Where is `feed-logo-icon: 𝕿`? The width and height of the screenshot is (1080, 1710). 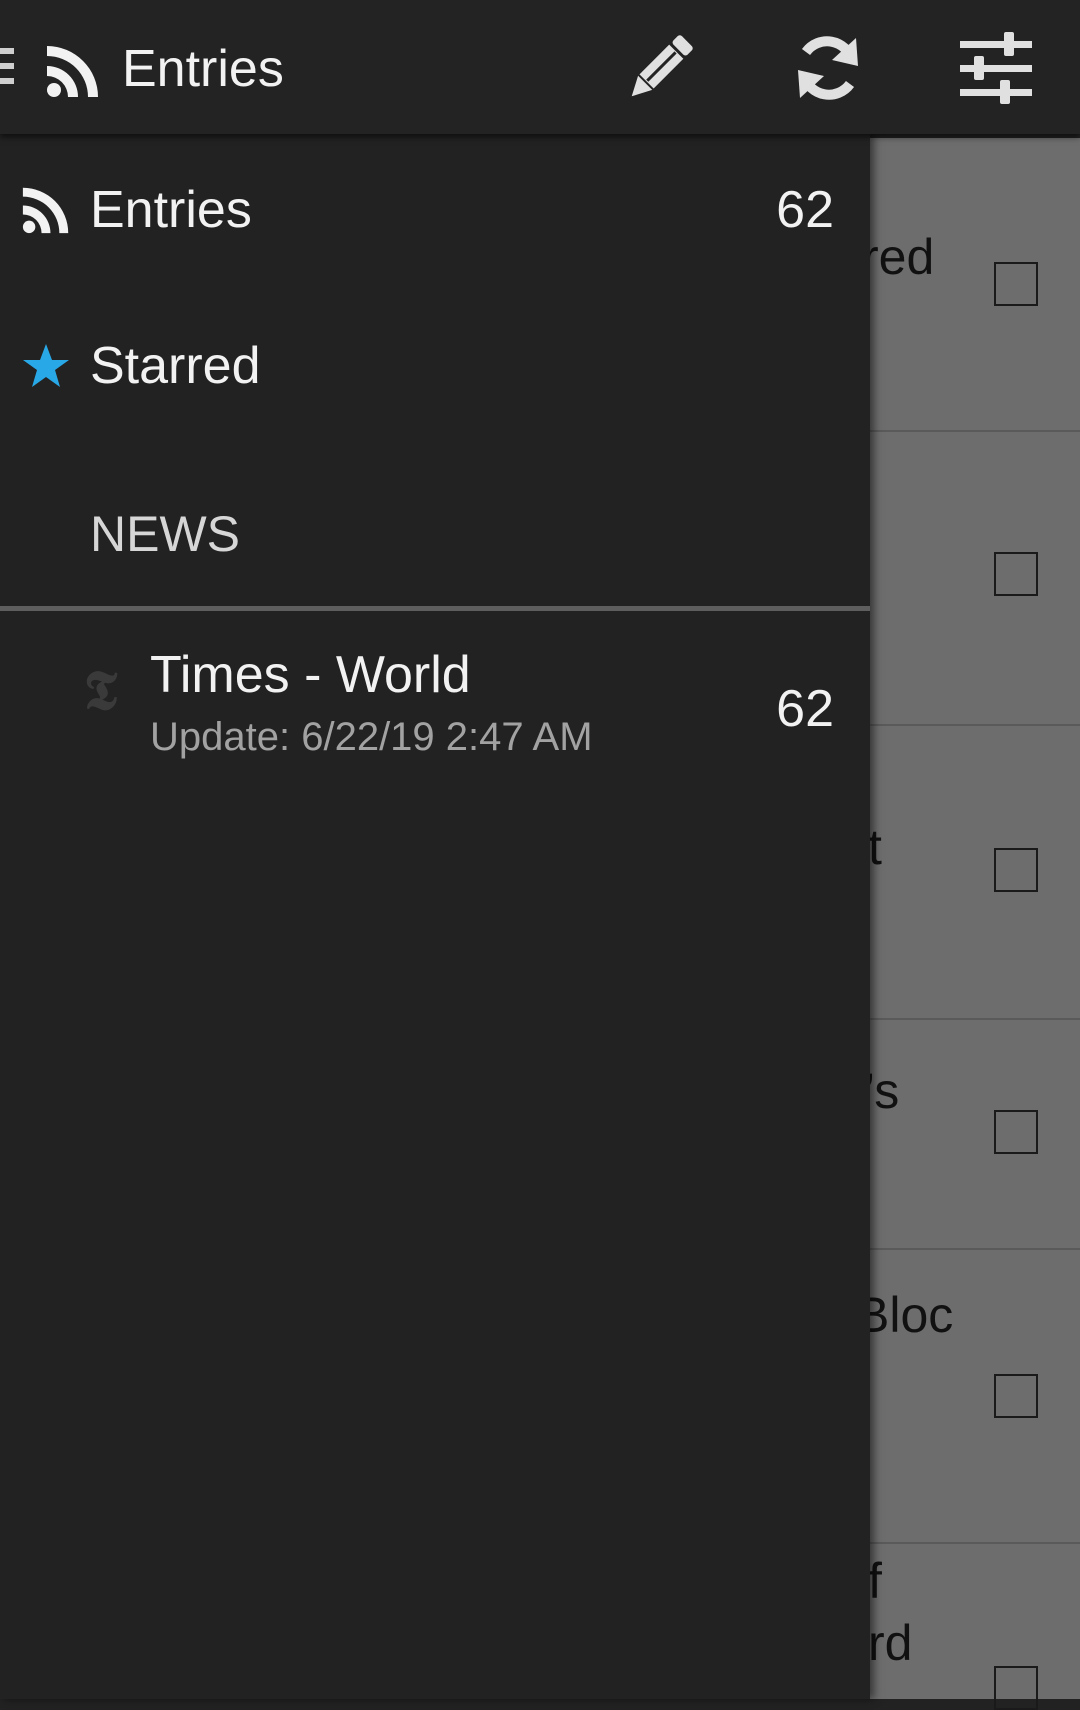
feed-logo-icon: 𝕿 is located at coordinates (101, 690).